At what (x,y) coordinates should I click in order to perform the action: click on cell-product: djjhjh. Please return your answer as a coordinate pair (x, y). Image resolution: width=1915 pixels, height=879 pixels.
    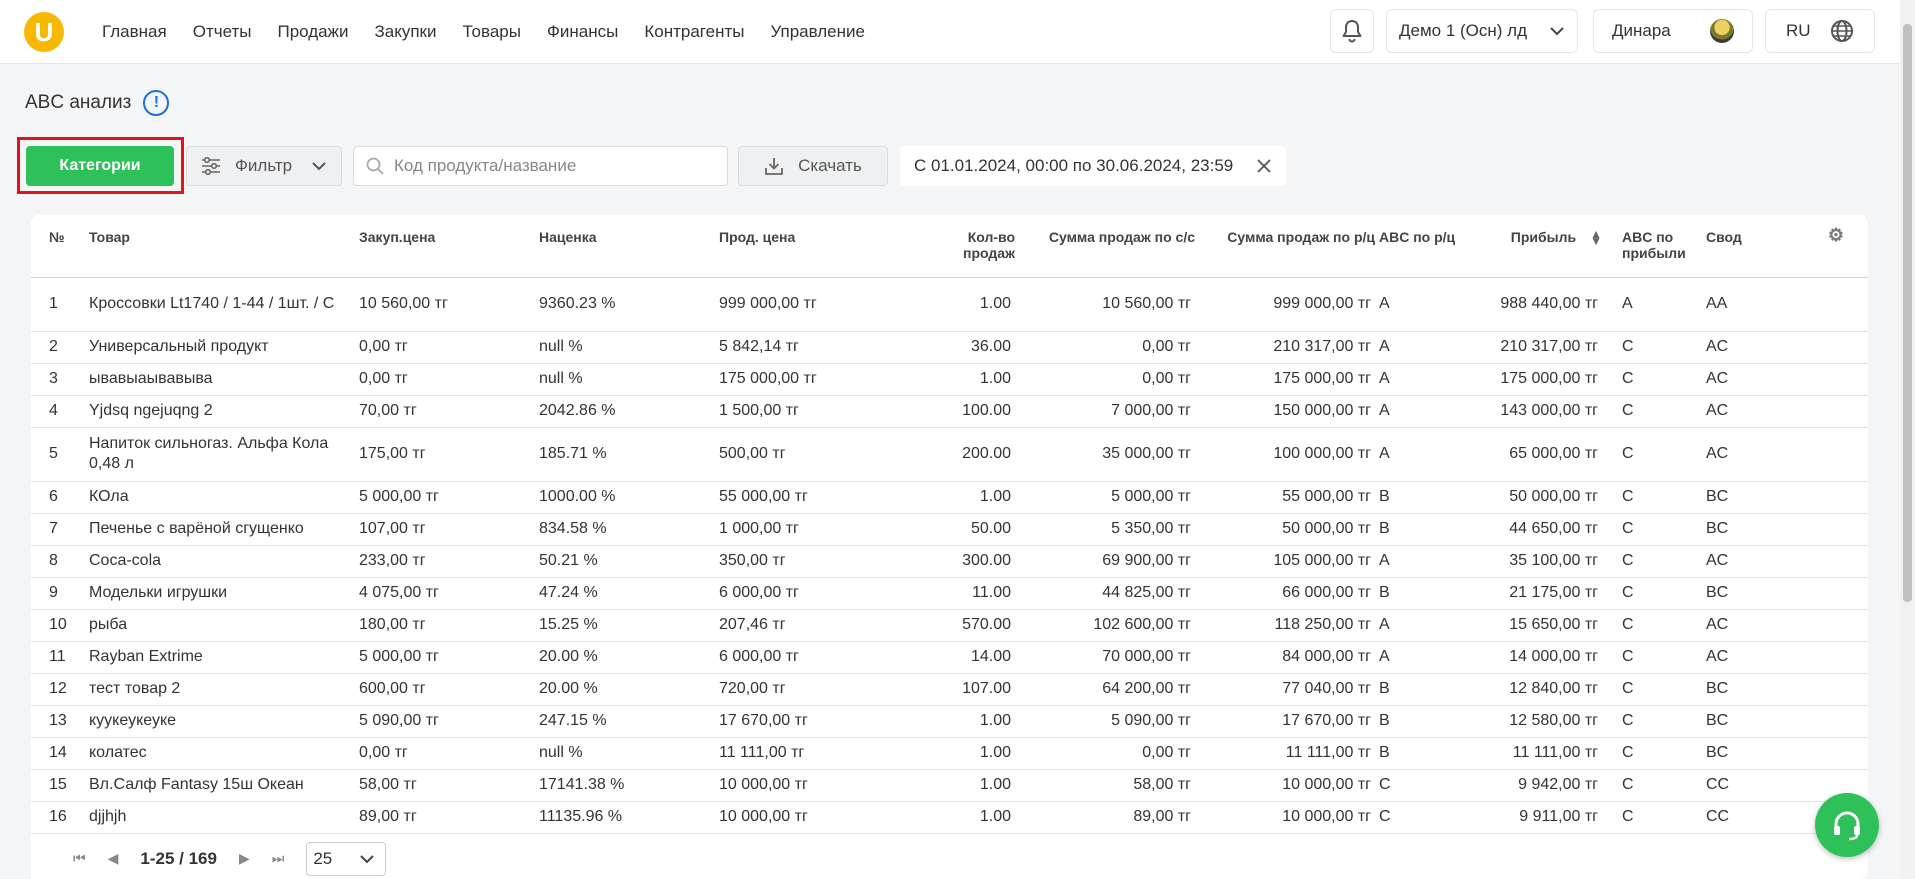
    Looking at the image, I should click on (220, 817).